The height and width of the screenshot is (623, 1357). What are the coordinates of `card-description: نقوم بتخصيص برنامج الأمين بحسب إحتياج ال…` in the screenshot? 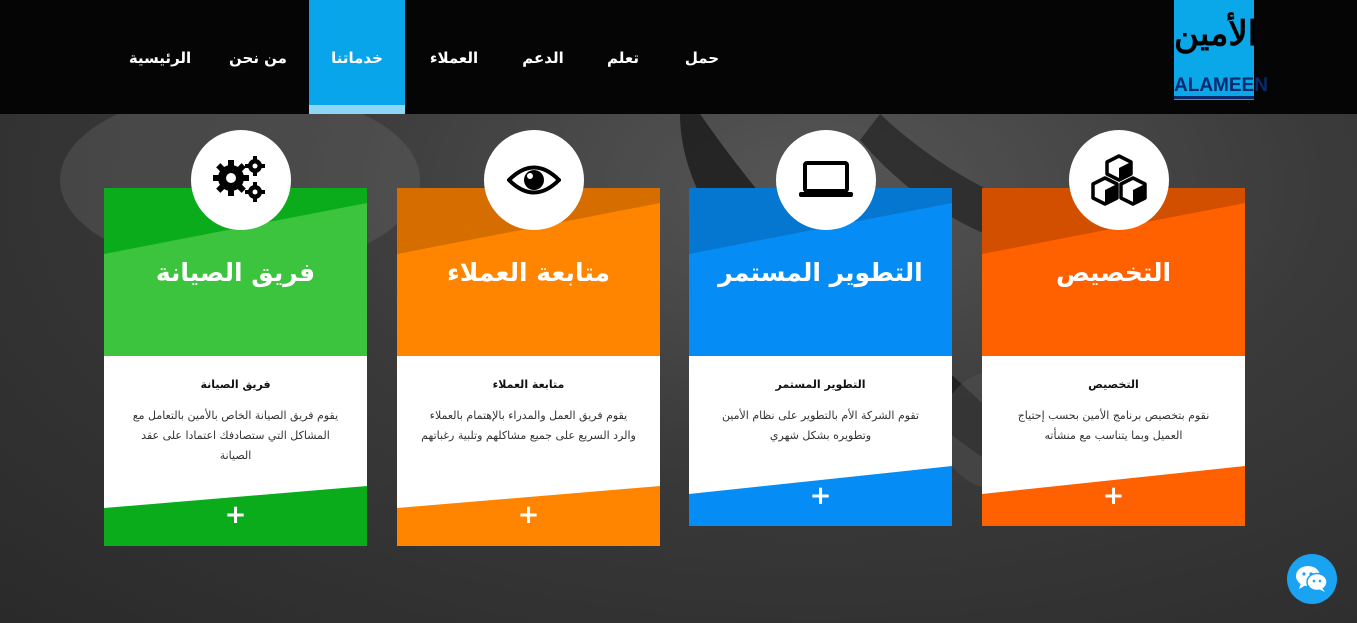 It's located at (1113, 425).